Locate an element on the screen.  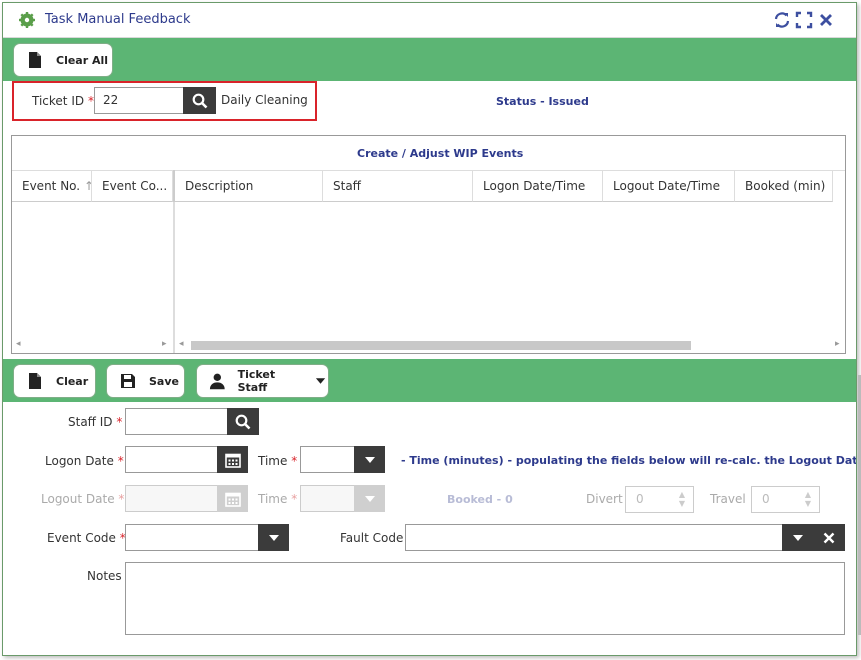
travel-value: 0 is located at coordinates (766, 499).